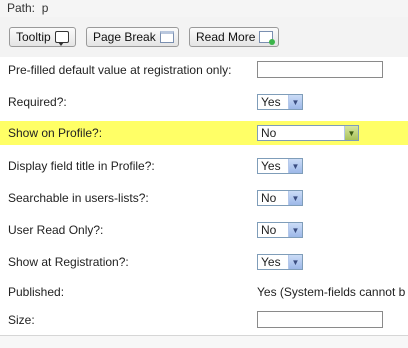  Describe the element at coordinates (280, 198) in the screenshot. I see `searchable-select: No ▼` at that location.